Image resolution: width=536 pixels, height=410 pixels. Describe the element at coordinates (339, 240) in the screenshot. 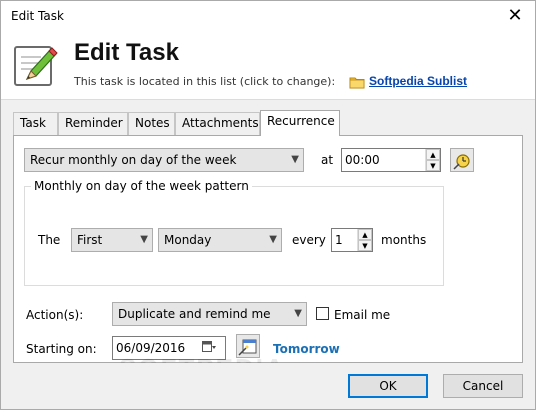

I see `months-count-value: 1` at that location.